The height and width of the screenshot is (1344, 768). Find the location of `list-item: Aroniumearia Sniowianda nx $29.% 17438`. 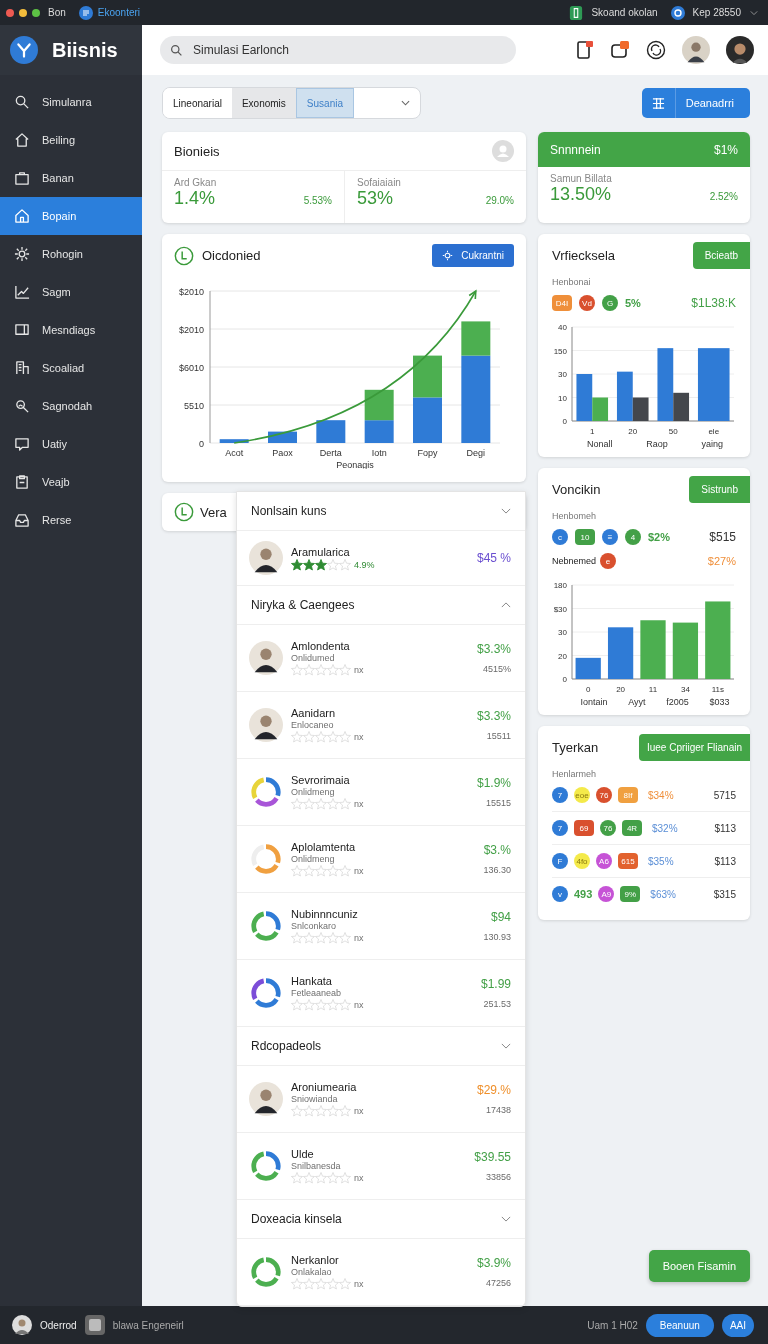

list-item: Aroniumearia Sniowianda nx $29.% 17438 is located at coordinates (381, 1099).